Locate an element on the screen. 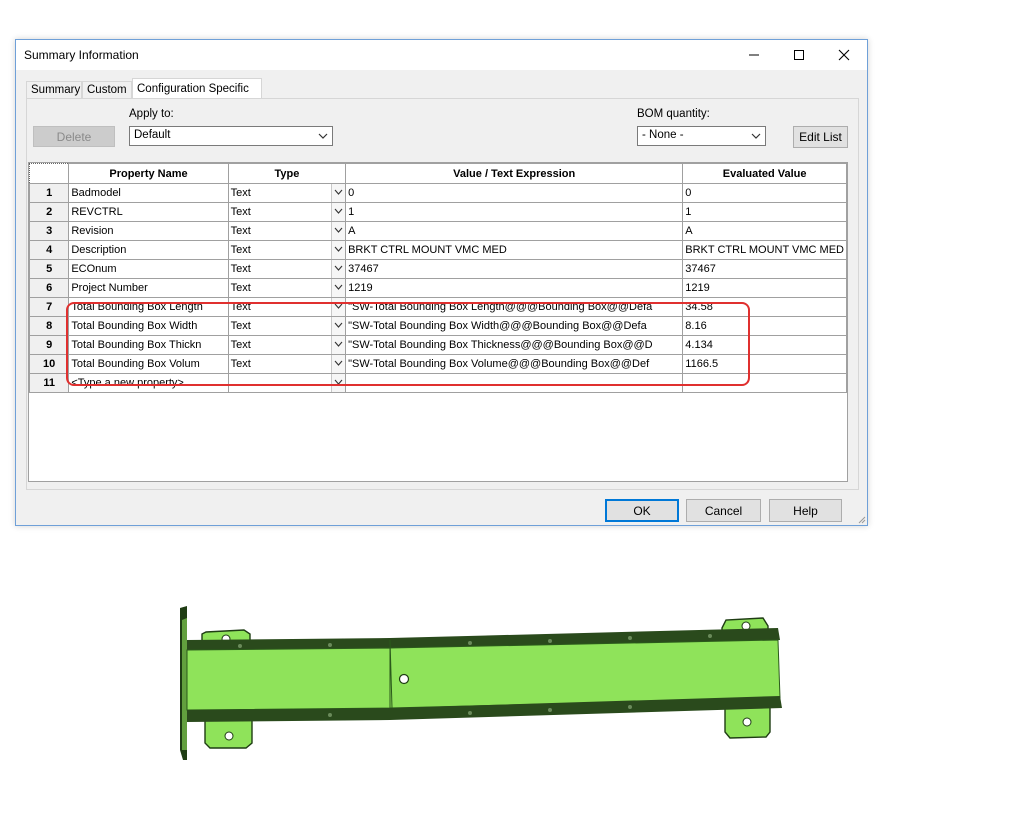 Image resolution: width=1010 pixels, height=819 pixels. row-number: 3 is located at coordinates (49, 231).